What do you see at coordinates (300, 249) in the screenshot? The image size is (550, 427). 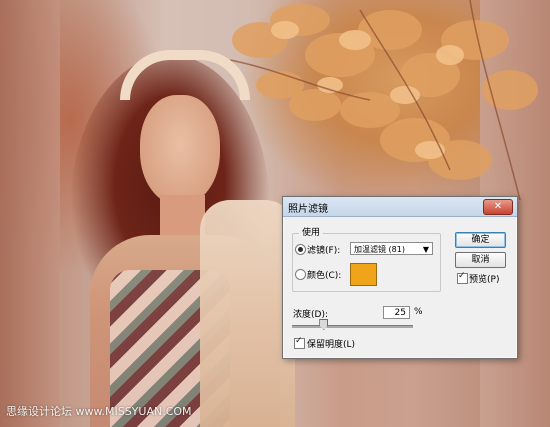 I see `filter-radio` at bounding box center [300, 249].